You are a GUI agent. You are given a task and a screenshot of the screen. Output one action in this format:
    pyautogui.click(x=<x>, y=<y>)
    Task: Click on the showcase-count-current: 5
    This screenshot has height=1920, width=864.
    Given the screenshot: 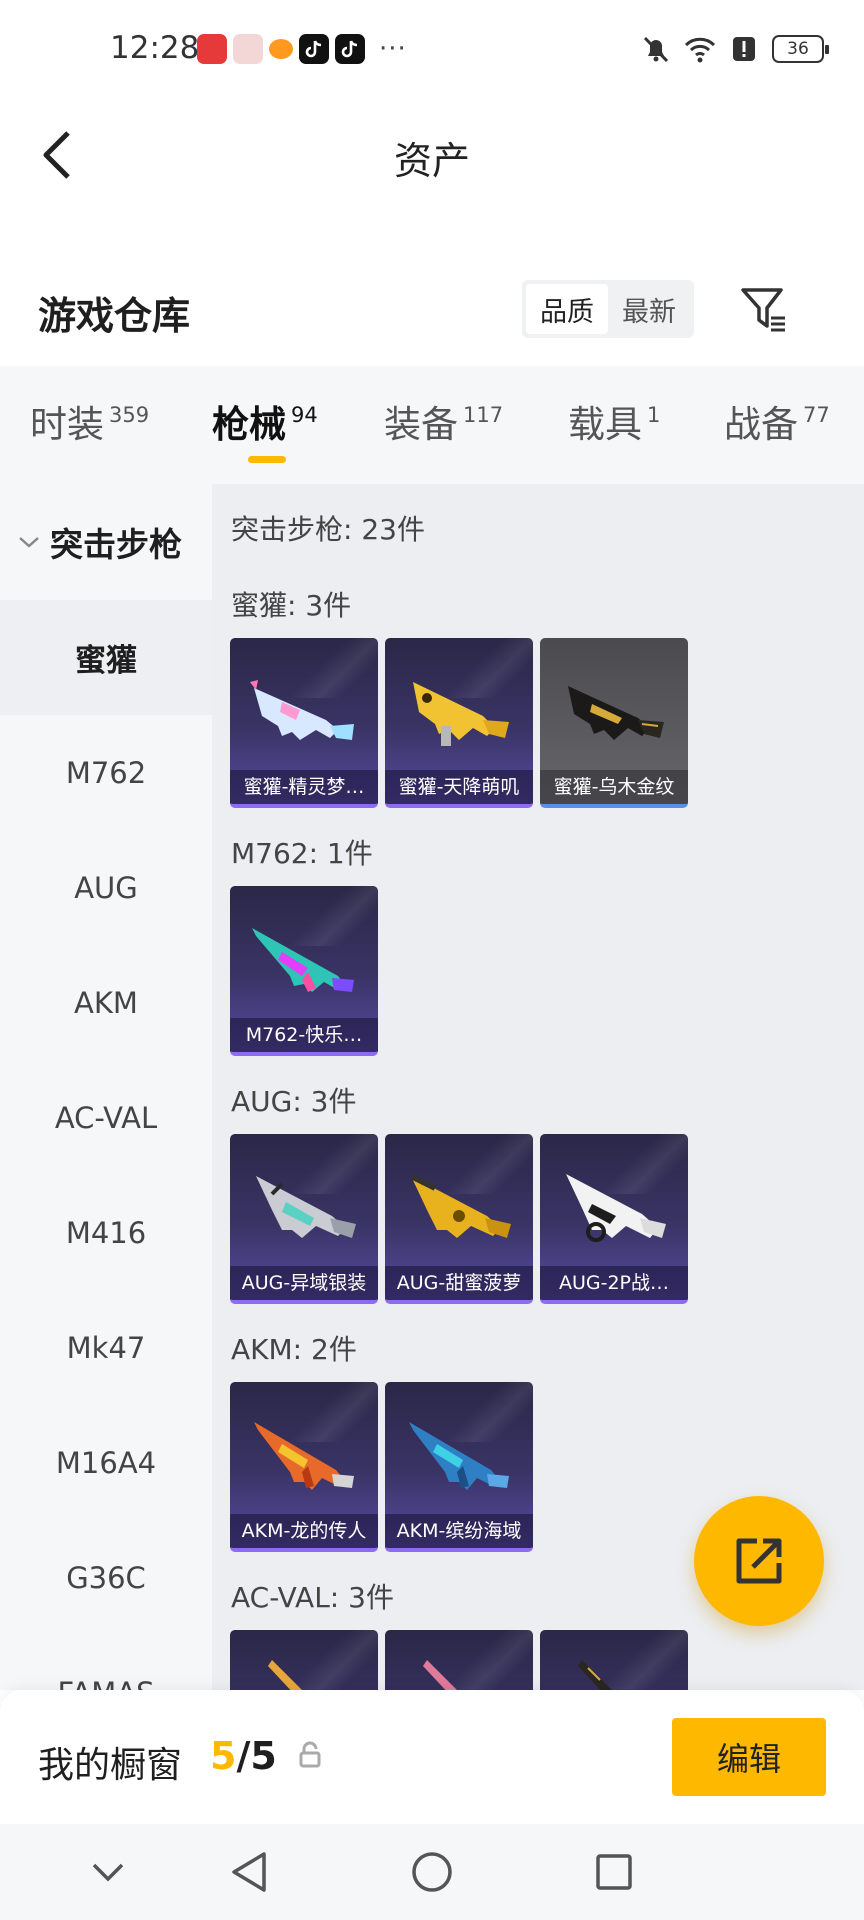 What is the action you would take?
    pyautogui.click(x=223, y=1756)
    